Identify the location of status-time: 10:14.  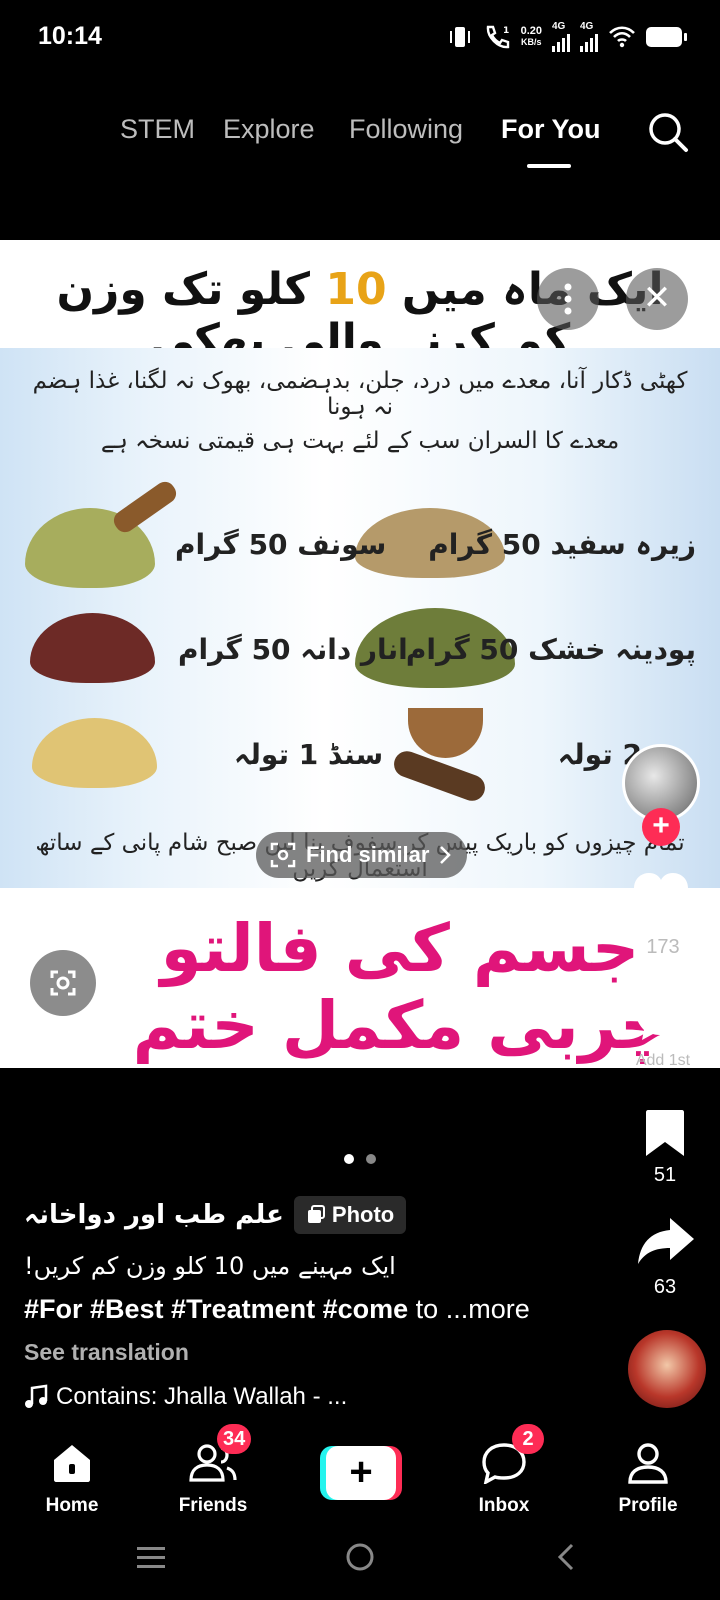
(70, 36).